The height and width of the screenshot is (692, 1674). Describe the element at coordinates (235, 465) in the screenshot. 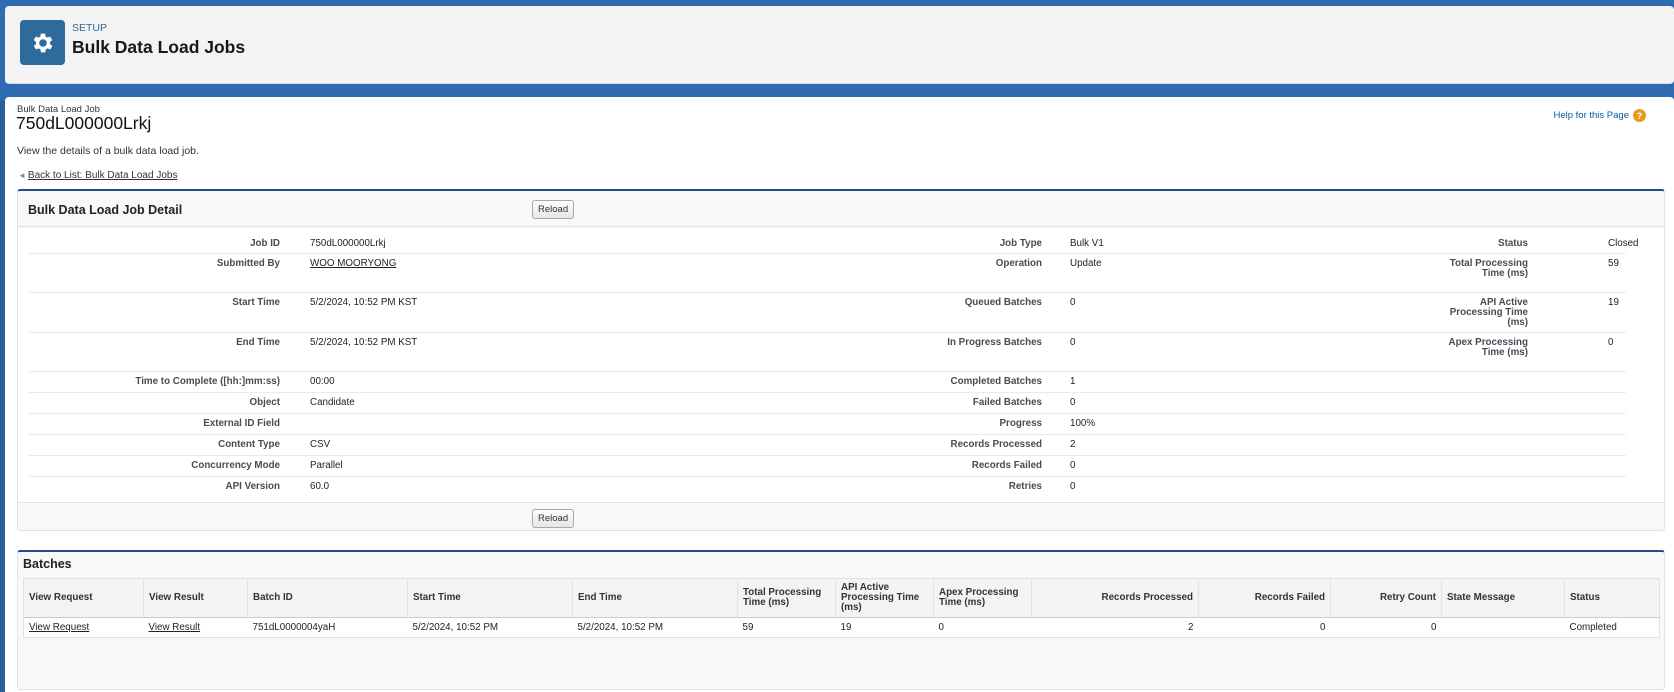

I see `field-label: Concurrency Mode` at that location.